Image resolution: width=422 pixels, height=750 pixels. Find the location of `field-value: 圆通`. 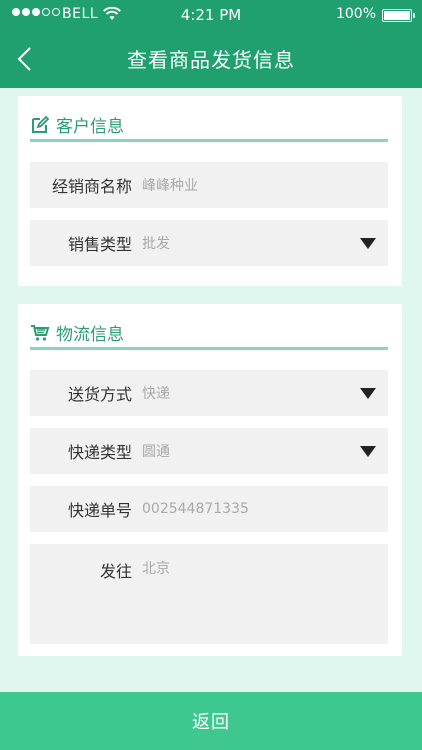

field-value: 圆通 is located at coordinates (156, 452).